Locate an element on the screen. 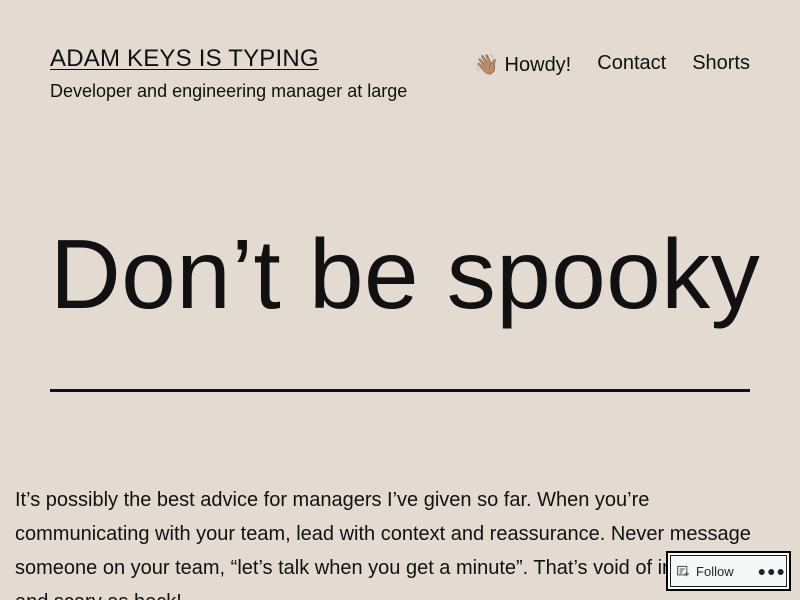  primary-navigation: 👋🏽 Howdy! Contact Shorts is located at coordinates (612, 64).